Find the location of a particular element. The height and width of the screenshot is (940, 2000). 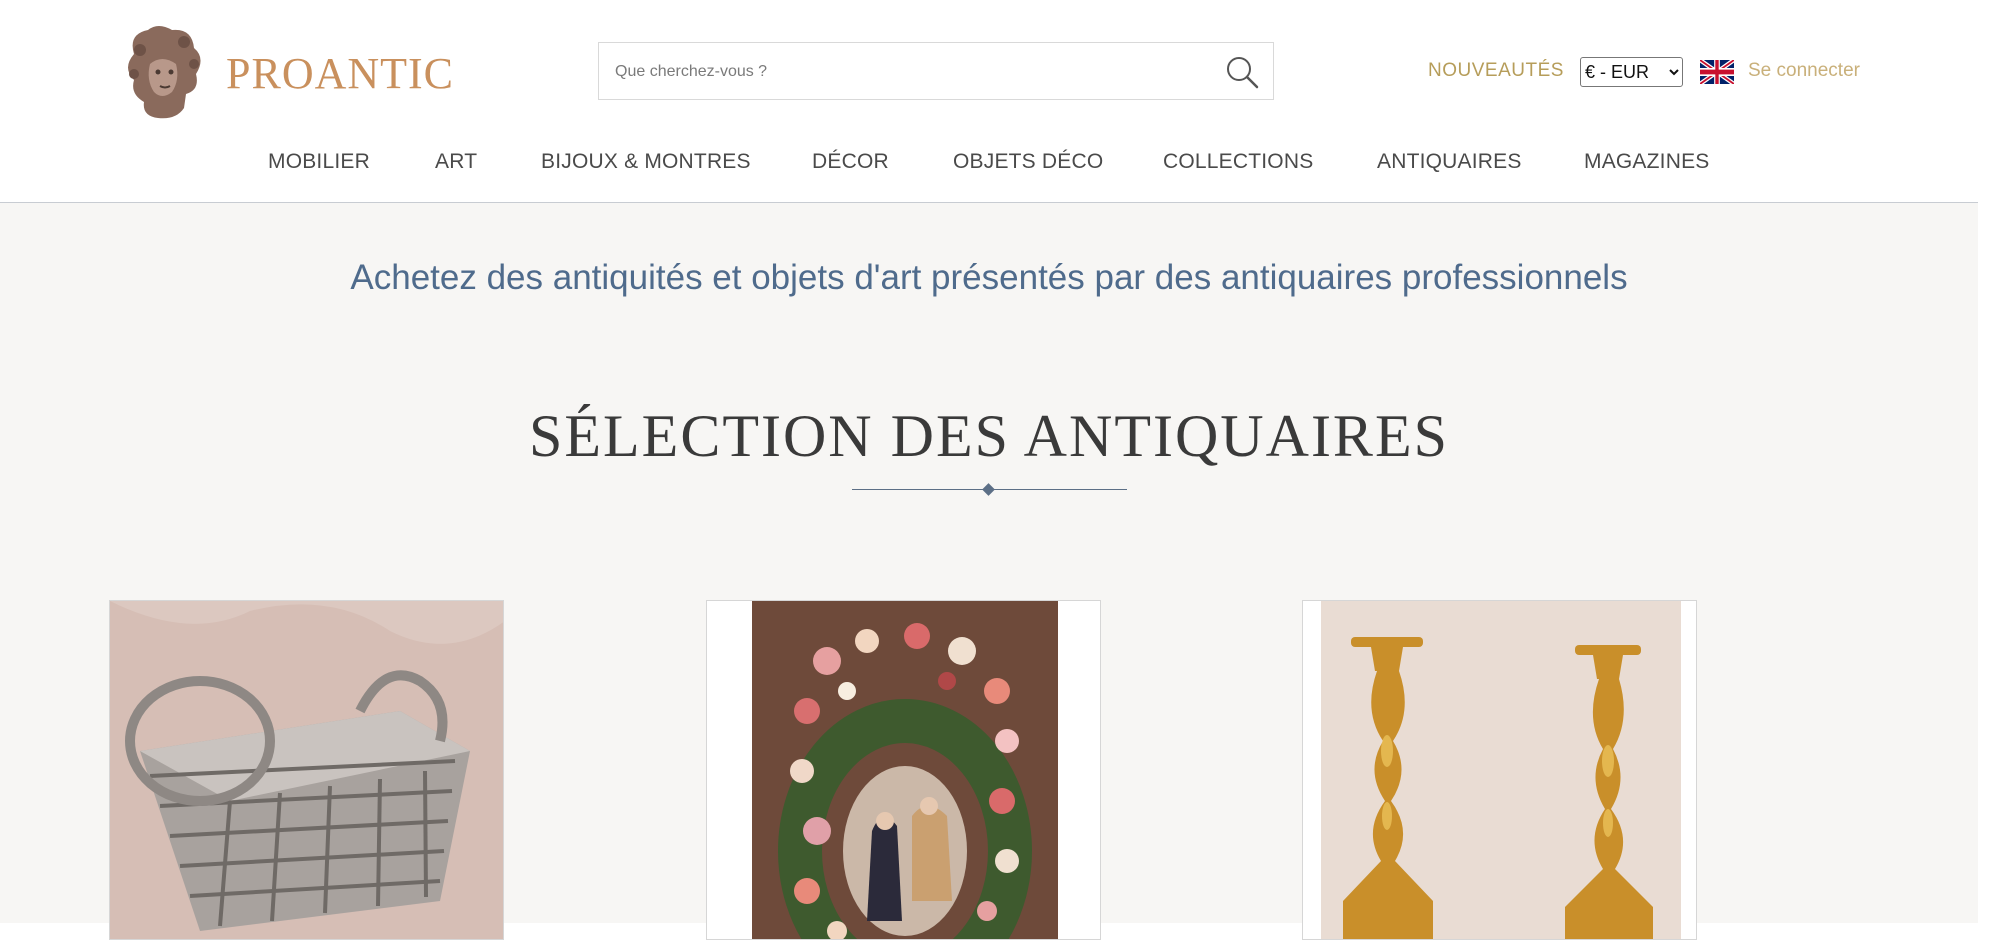

site-logo: PROANTIC is located at coordinates (282, 71).